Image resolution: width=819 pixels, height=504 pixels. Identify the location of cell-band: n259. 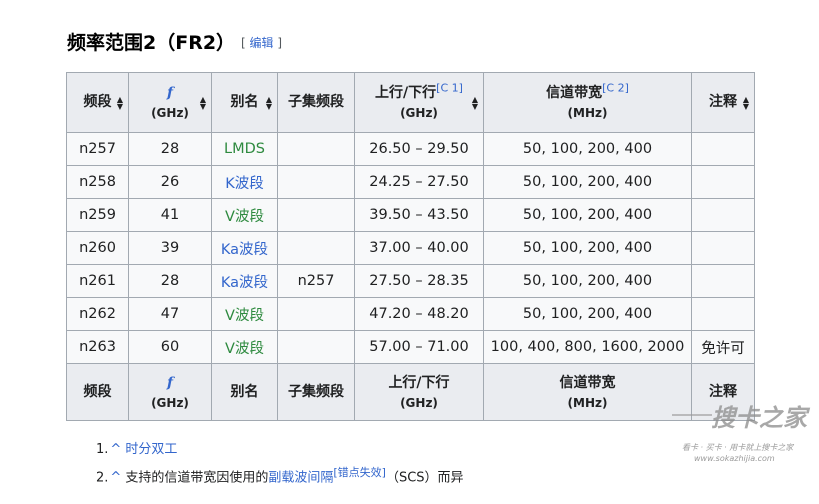
(97, 215).